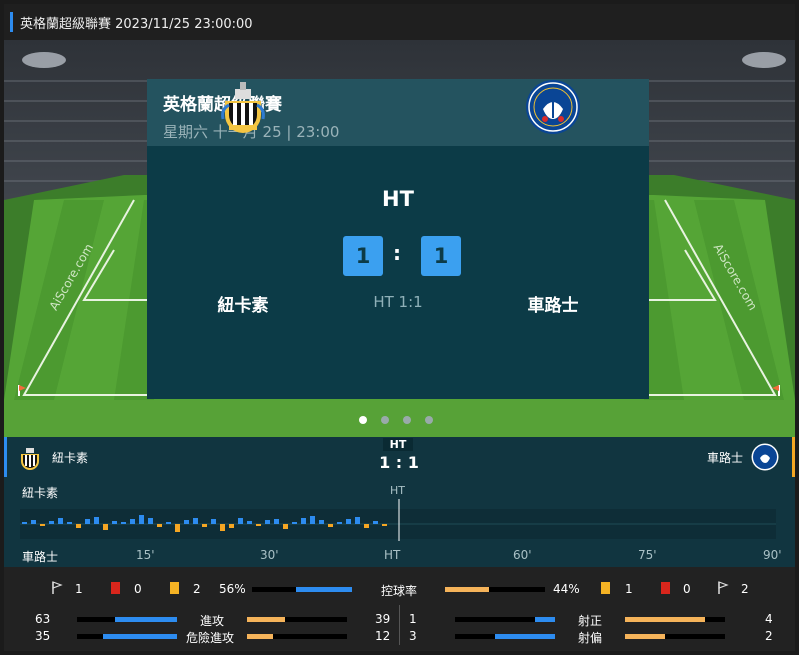 The image size is (799, 655). What do you see at coordinates (138, 589) in the screenshot?
I see `home-red-cards: 0` at bounding box center [138, 589].